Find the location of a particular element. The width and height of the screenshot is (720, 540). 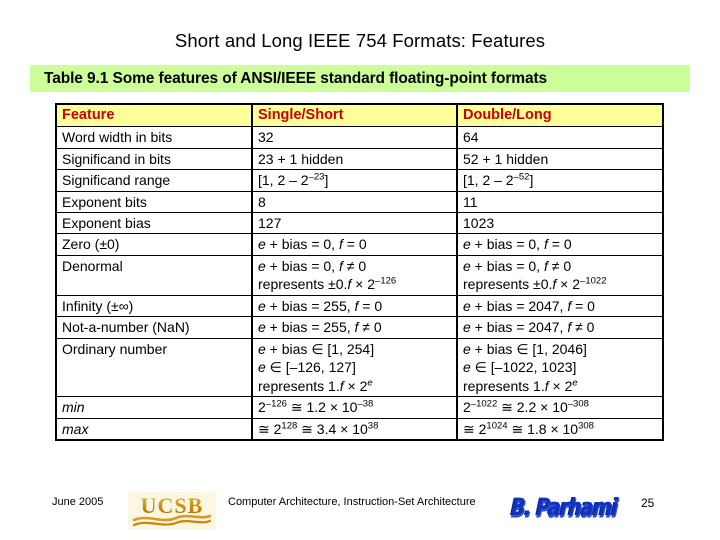

cell-single: 8 is located at coordinates (354, 202).